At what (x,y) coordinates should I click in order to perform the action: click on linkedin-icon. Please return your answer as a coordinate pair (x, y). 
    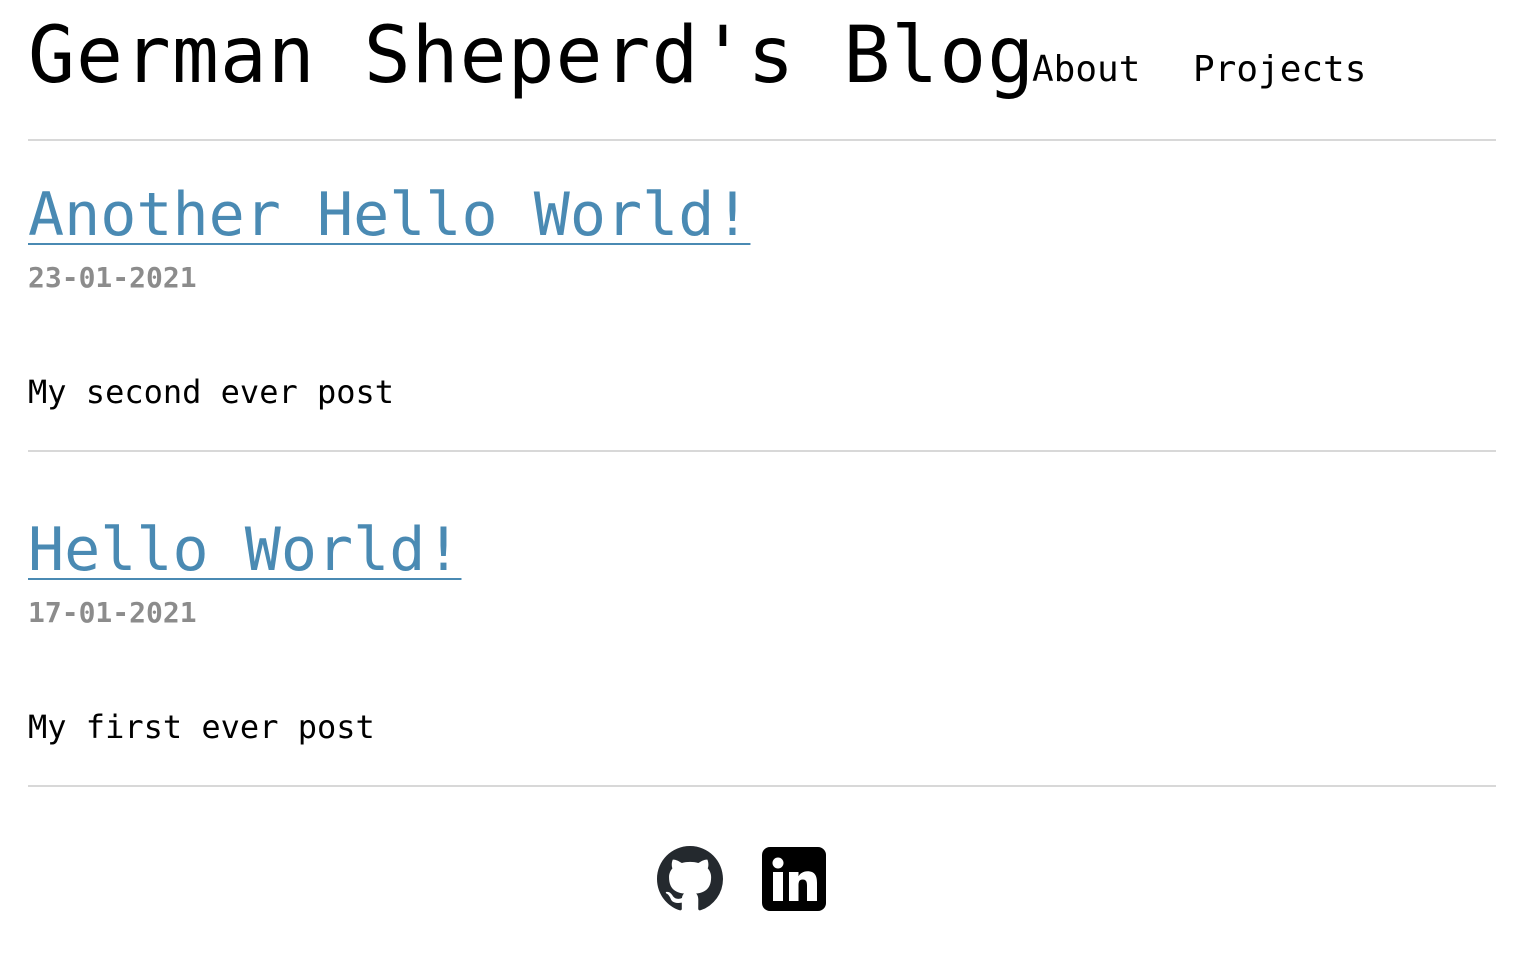
    Looking at the image, I should click on (794, 879).